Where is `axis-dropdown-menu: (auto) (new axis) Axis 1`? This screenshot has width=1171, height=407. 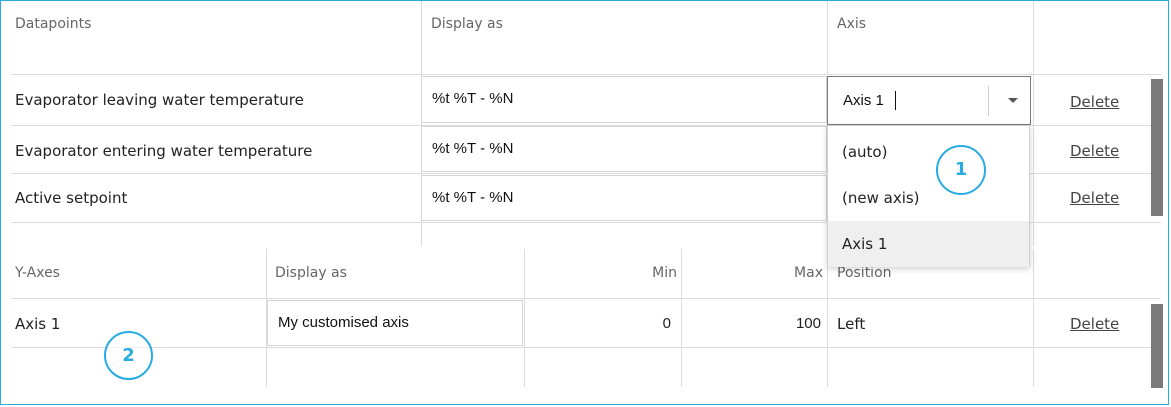
axis-dropdown-menu: (auto) (new axis) Axis 1 is located at coordinates (928, 196).